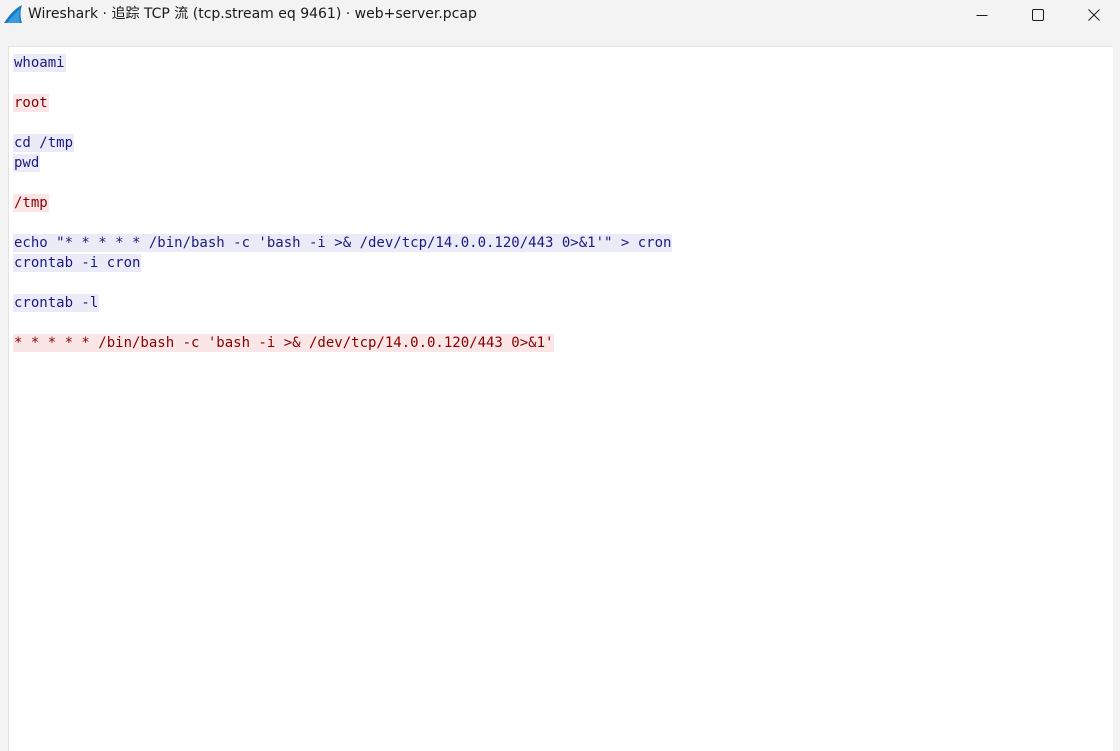 The width and height of the screenshot is (1120, 751). Describe the element at coordinates (27, 163) in the screenshot. I see `client-data: pwd` at that location.